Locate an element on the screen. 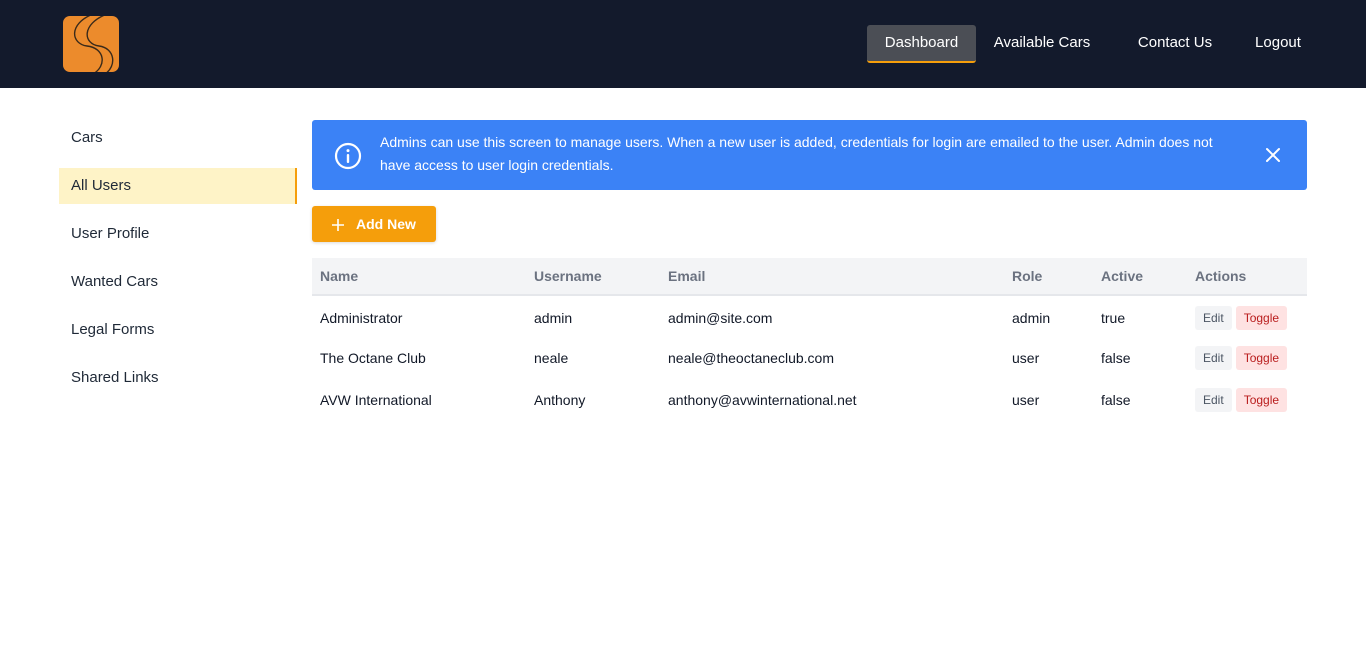 The width and height of the screenshot is (1366, 664). col-header-email: Email is located at coordinates (832, 277).